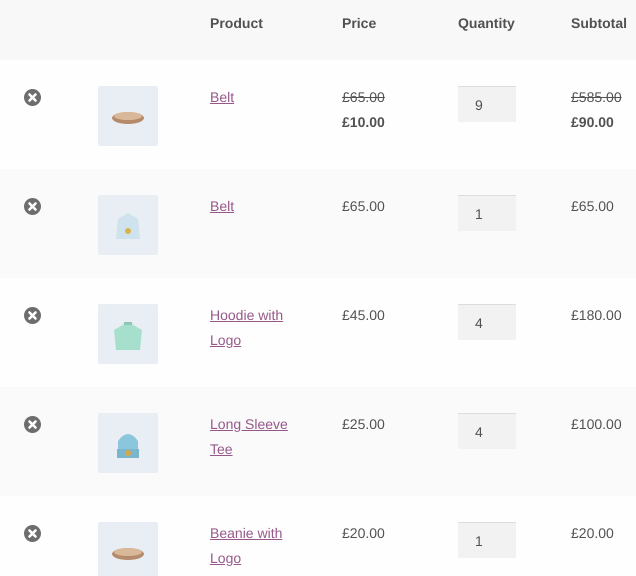 Image resolution: width=636 pixels, height=576 pixels. What do you see at coordinates (363, 315) in the screenshot?
I see `price: £45.00` at bounding box center [363, 315].